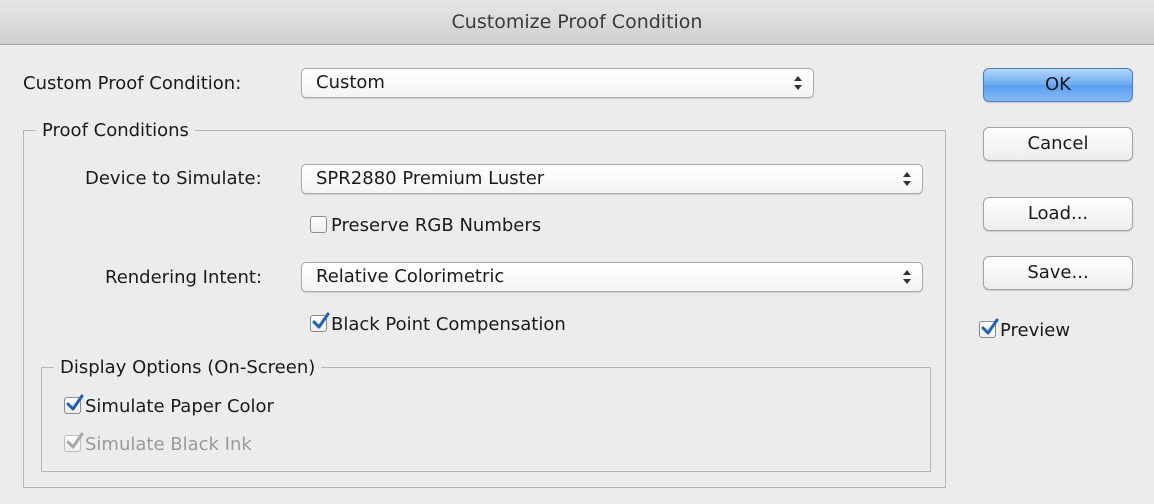  I want to click on preview-label: Preview, so click(1035, 330).